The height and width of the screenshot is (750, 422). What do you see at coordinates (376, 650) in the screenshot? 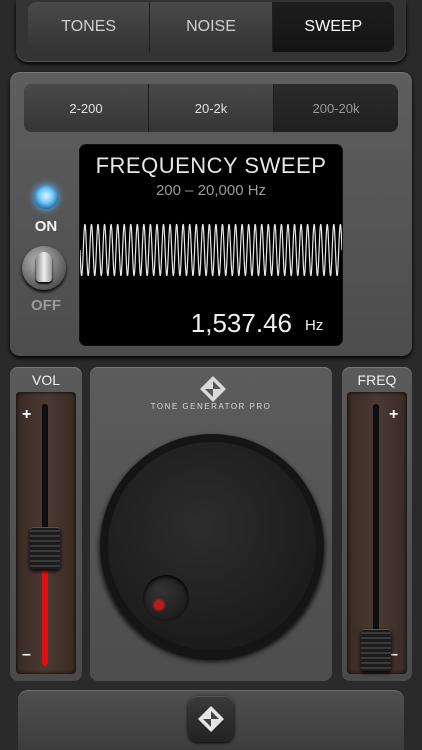
I see `freq-slider-thumb` at bounding box center [376, 650].